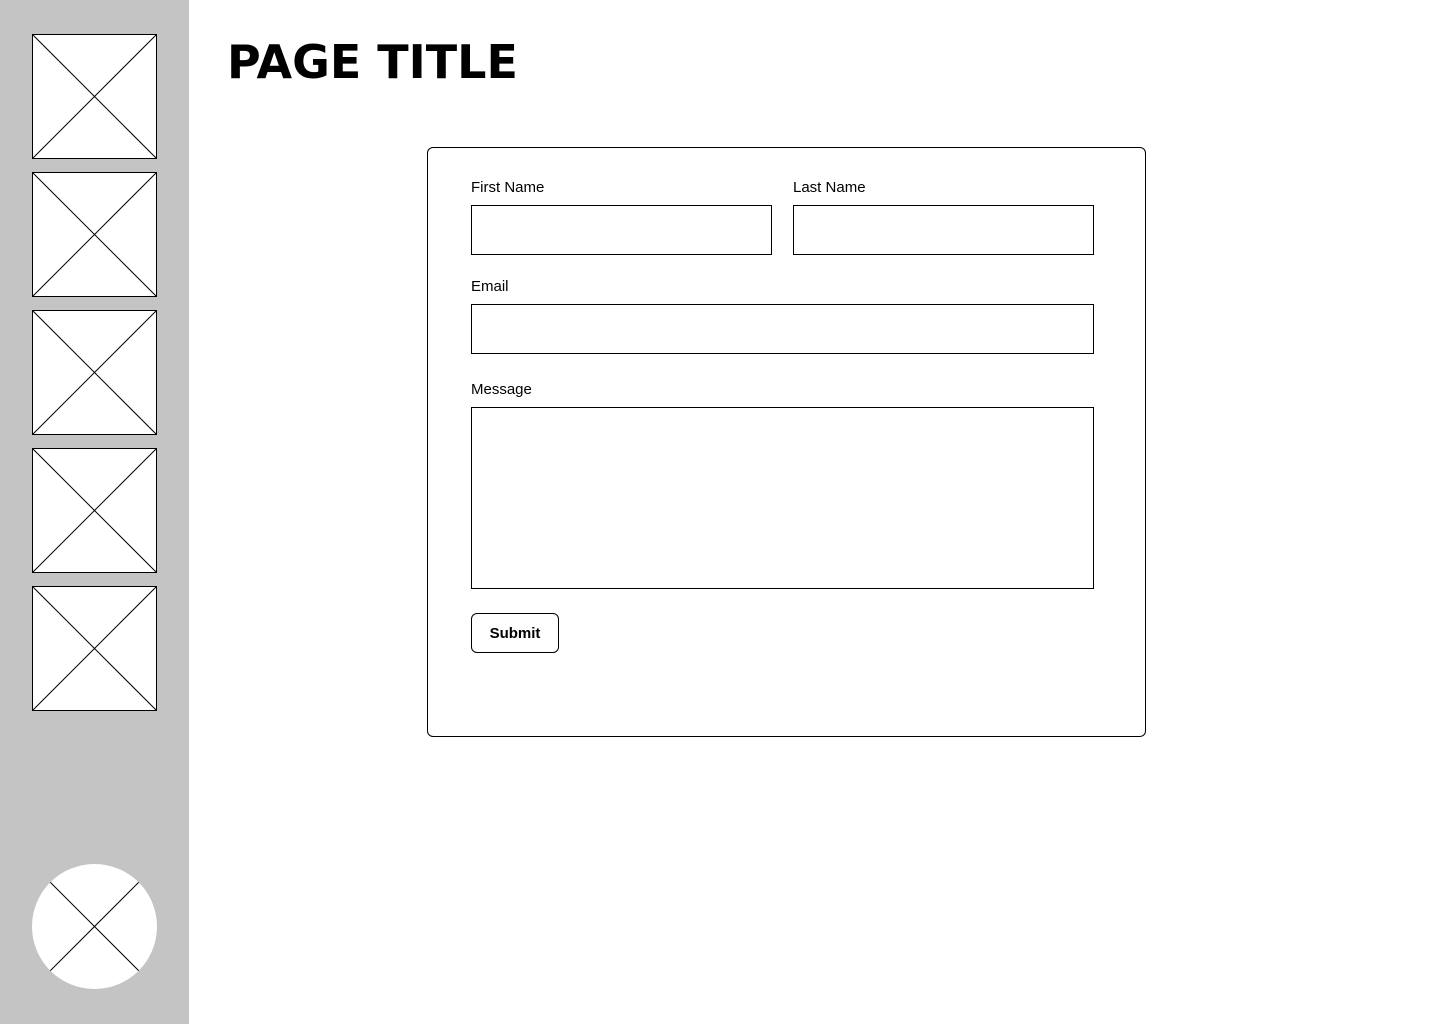 The width and height of the screenshot is (1440, 1024). Describe the element at coordinates (490, 286) in the screenshot. I see `email-label: Email` at that location.